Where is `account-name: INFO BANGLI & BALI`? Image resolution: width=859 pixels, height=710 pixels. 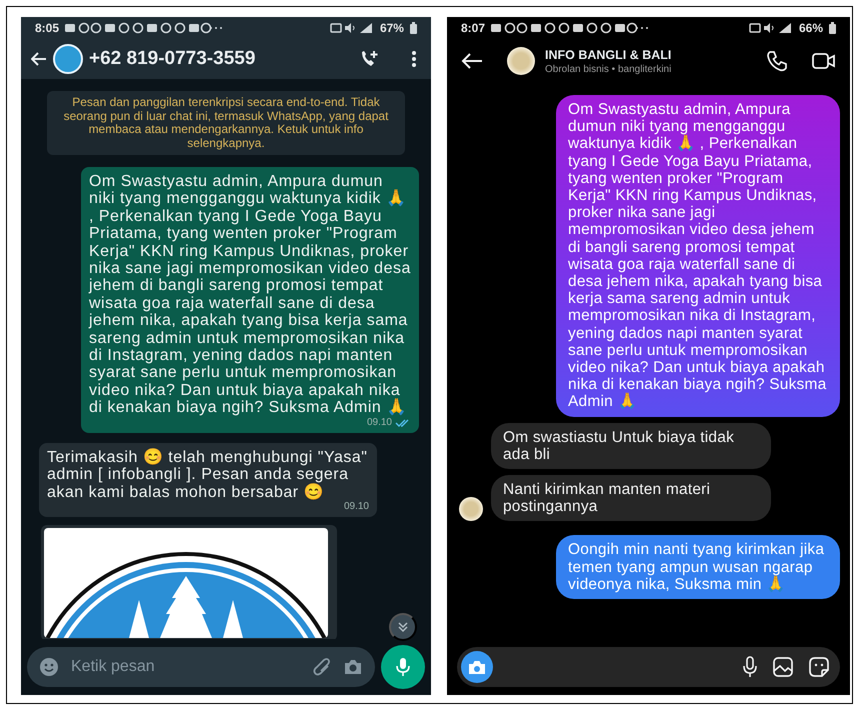
account-name: INFO BANGLI & BALI is located at coordinates (608, 55).